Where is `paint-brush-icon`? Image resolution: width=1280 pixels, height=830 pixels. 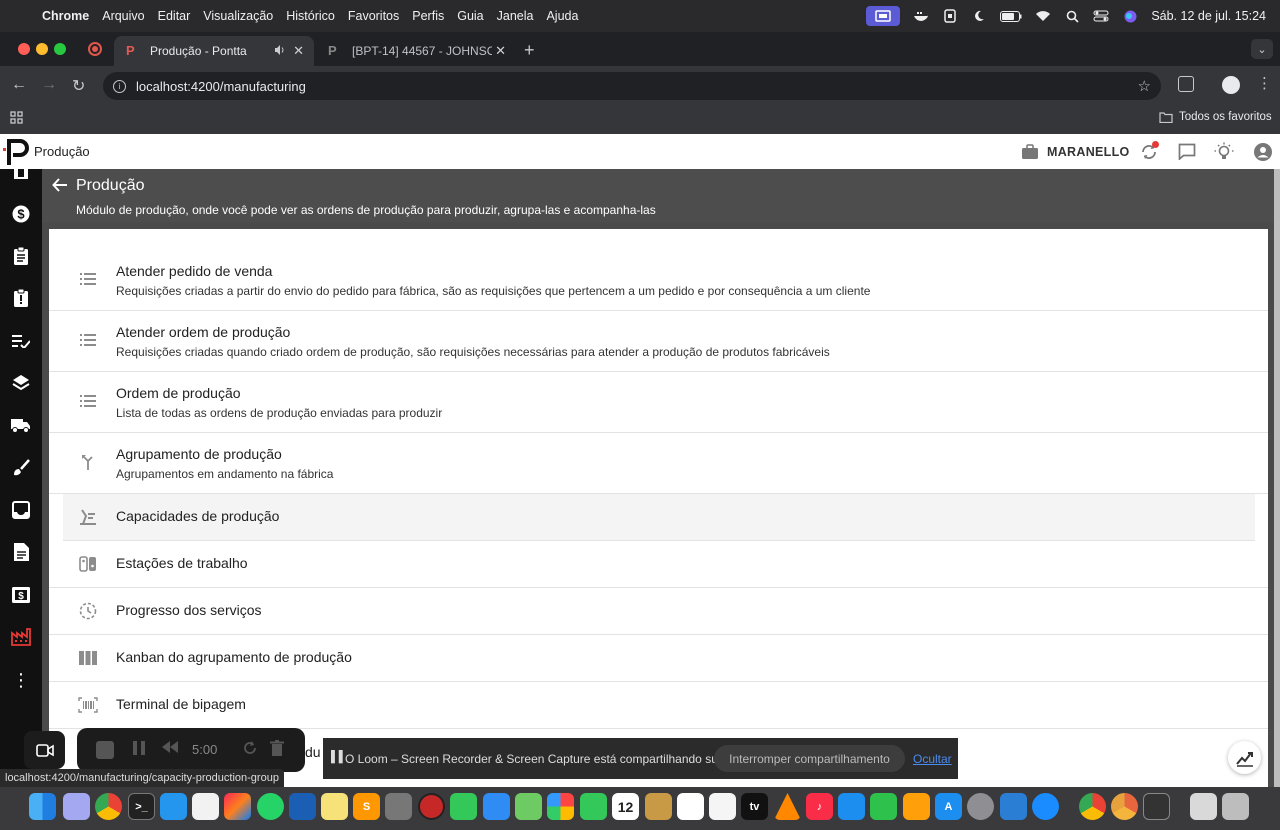
paint-brush-icon is located at coordinates (21, 468).